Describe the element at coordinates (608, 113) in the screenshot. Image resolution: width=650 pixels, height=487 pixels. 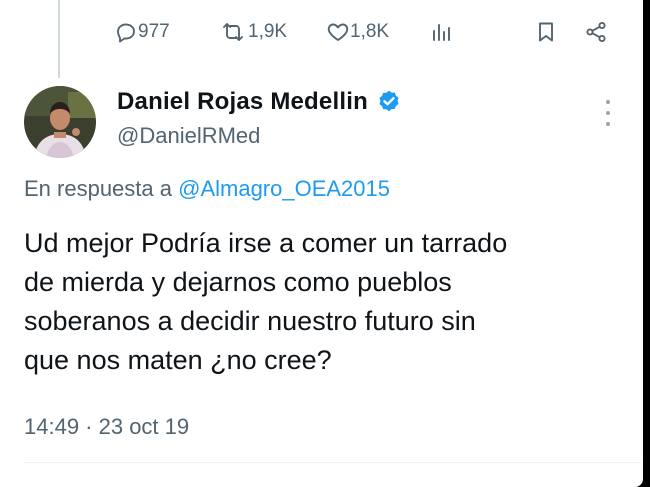
I see `more-options-icon` at that location.